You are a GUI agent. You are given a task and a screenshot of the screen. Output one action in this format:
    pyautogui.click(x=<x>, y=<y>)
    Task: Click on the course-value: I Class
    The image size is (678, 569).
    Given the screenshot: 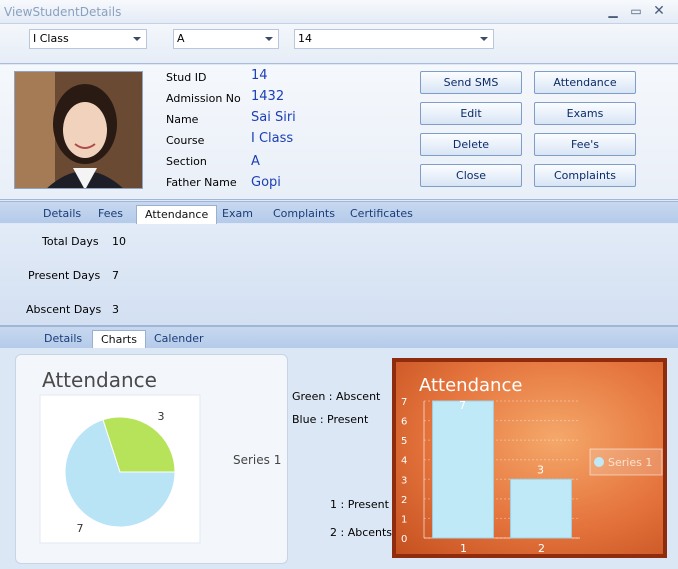 What is the action you would take?
    pyautogui.click(x=272, y=138)
    